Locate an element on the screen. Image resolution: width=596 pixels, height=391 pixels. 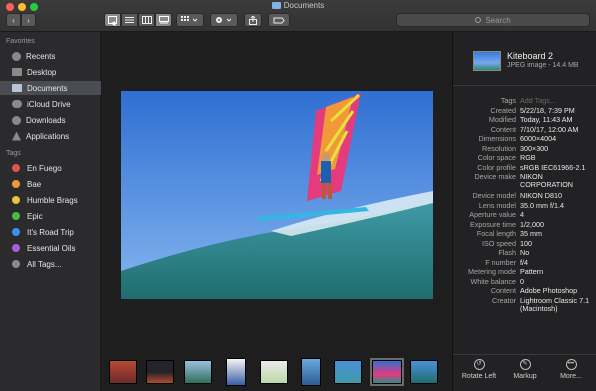
metadata-value: 100 is located at coordinates (526, 243).